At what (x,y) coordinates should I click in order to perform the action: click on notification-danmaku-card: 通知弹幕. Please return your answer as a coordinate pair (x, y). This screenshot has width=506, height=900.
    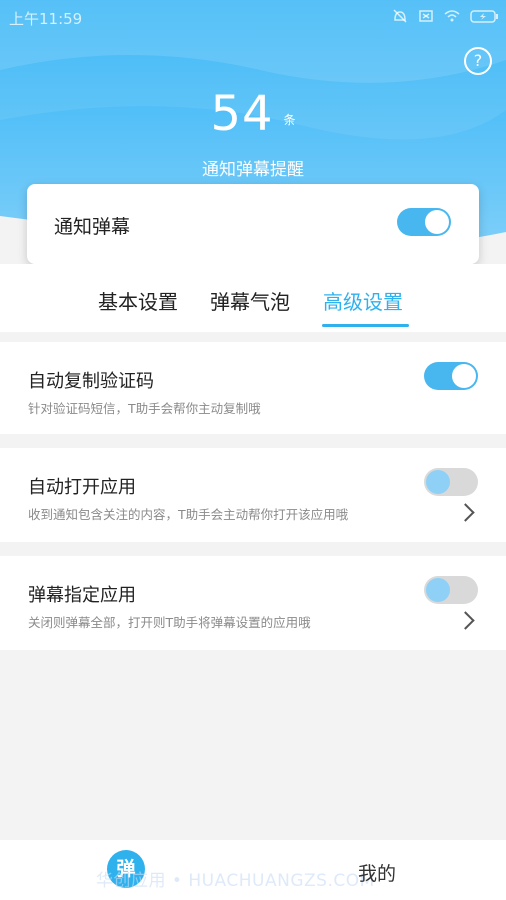
    Looking at the image, I should click on (253, 224).